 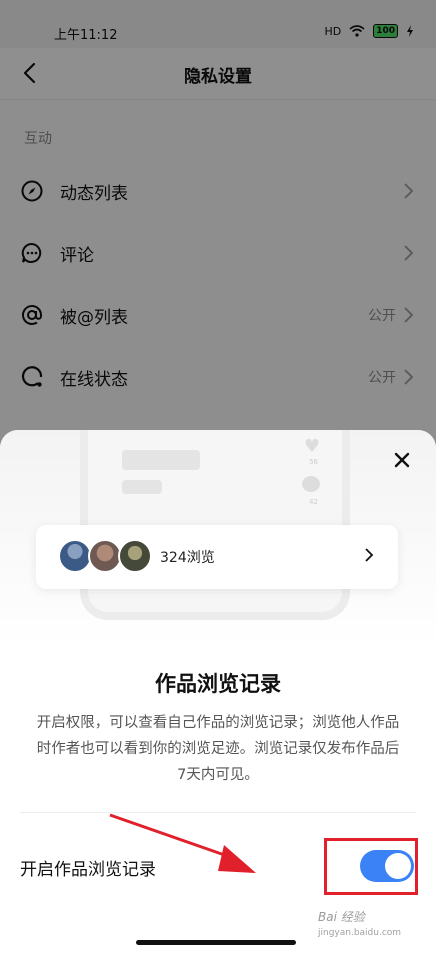 I want to click on views-card: 324浏览, so click(x=217, y=557).